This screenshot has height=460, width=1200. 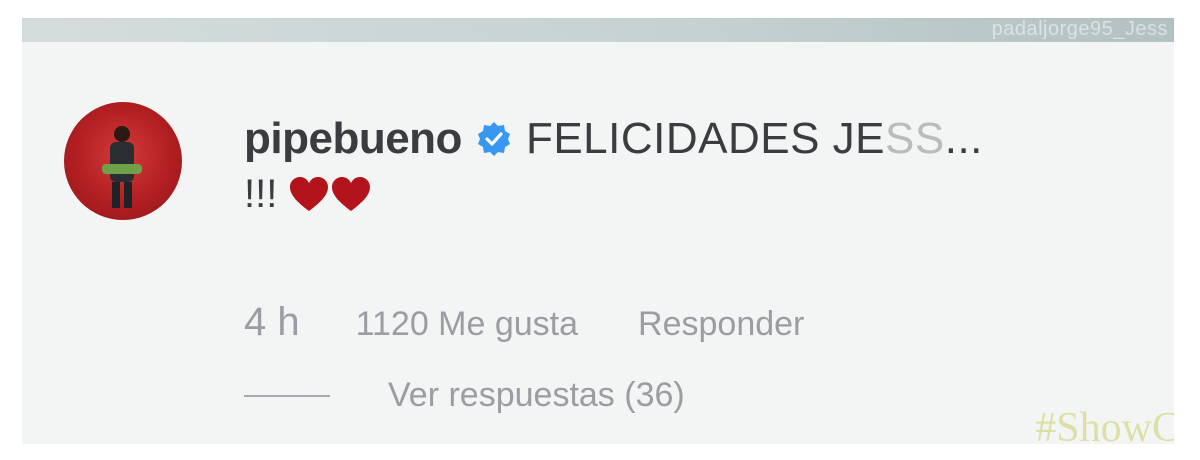 I want to click on comment-second-line: !!!, so click(x=307, y=194).